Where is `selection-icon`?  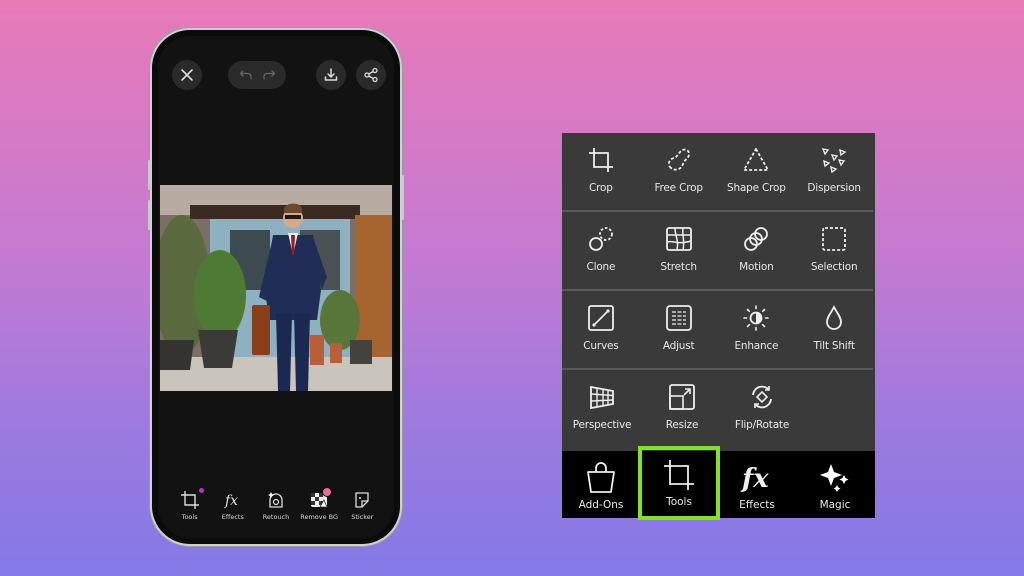
selection-icon is located at coordinates (834, 239).